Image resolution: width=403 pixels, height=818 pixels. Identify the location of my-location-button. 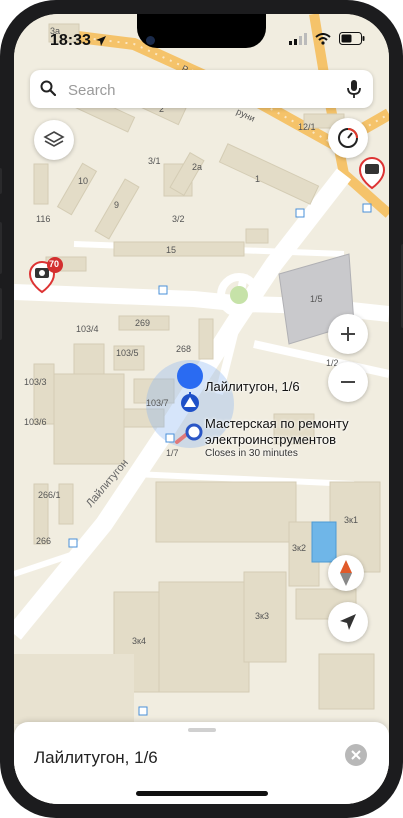
(348, 622).